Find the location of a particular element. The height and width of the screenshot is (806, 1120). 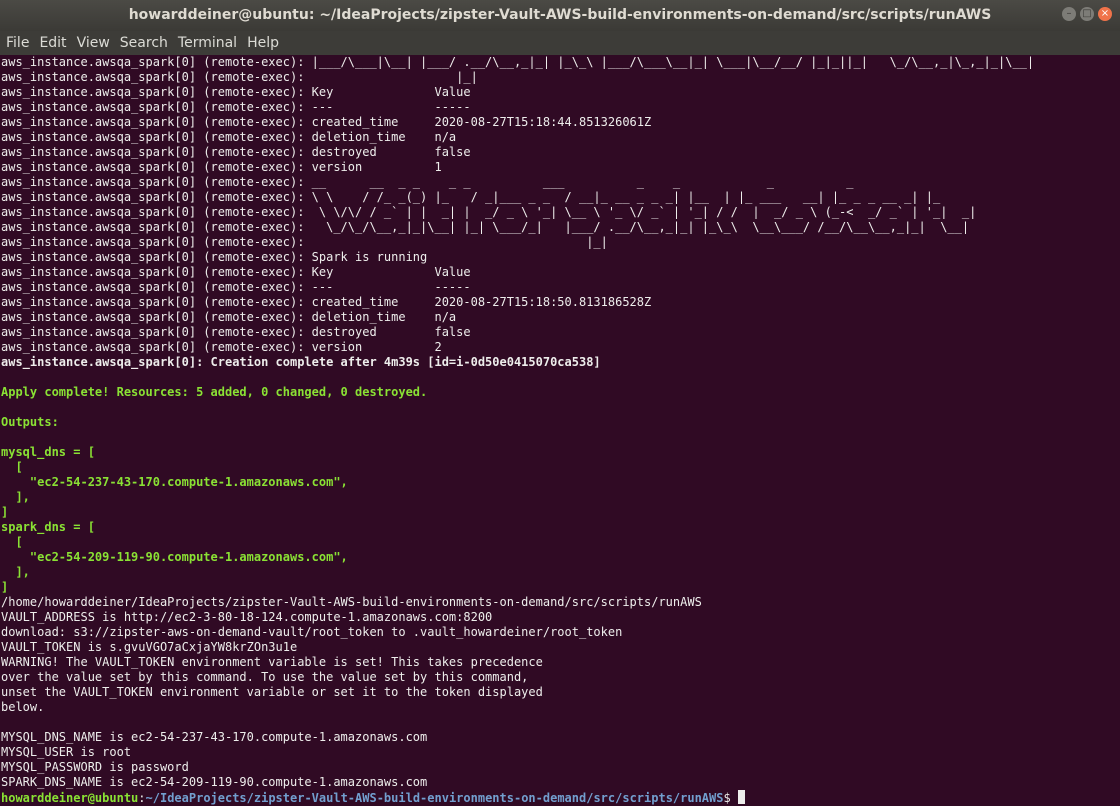

maximize-icon: □ is located at coordinates (1087, 14).